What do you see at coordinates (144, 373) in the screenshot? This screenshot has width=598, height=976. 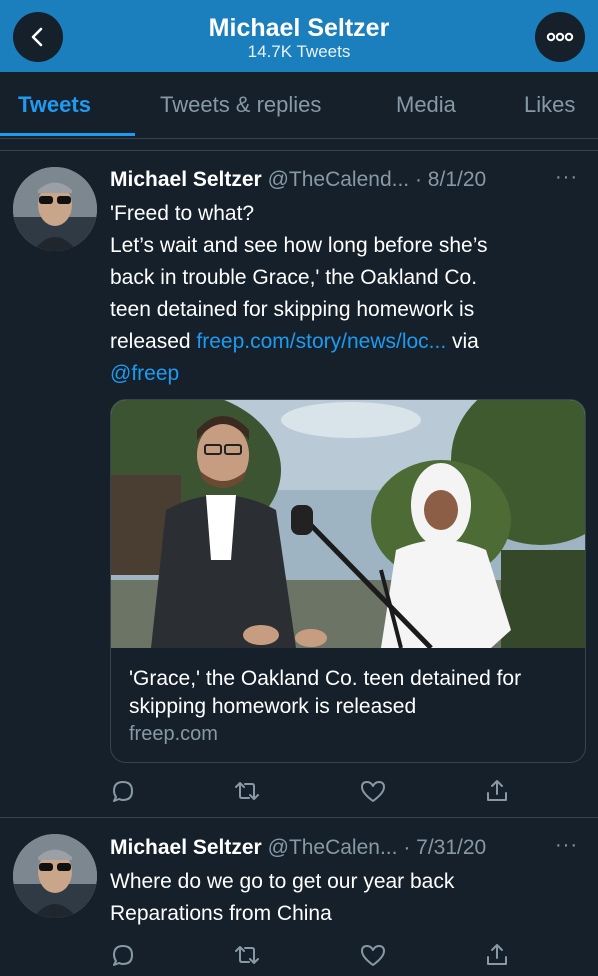 I see `mention-link: @freep` at bounding box center [144, 373].